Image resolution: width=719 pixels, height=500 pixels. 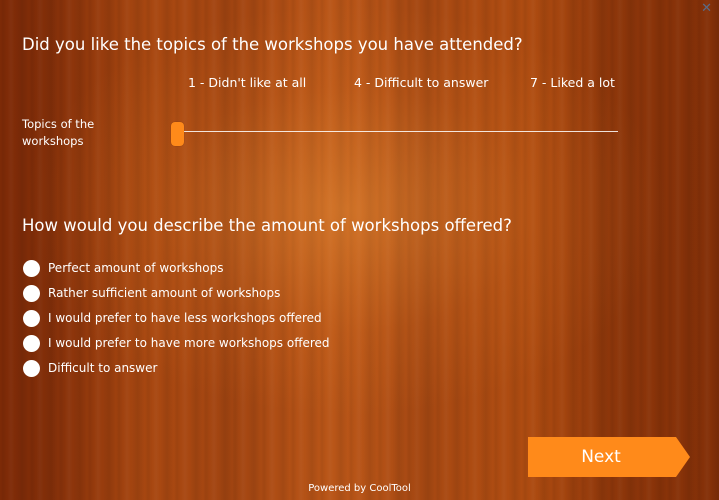 What do you see at coordinates (398, 131) in the screenshot?
I see `slider-track` at bounding box center [398, 131].